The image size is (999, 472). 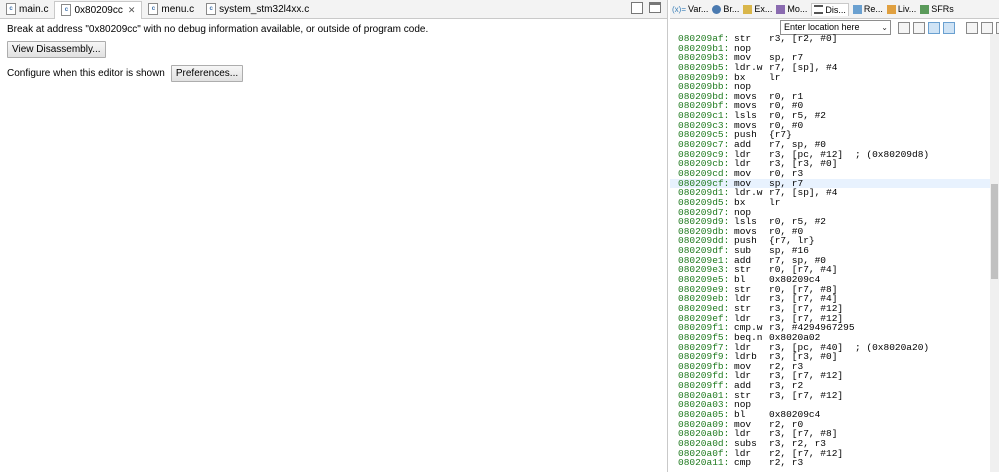 I want to click on address-label: 08020a11:, so click(x=704, y=463).